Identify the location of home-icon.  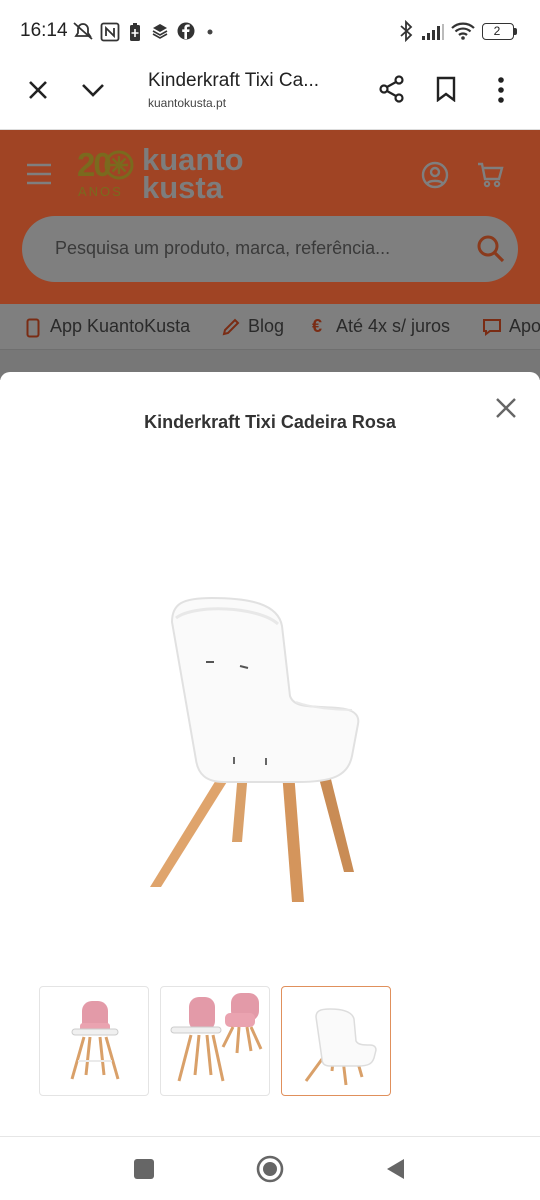
(270, 1169).